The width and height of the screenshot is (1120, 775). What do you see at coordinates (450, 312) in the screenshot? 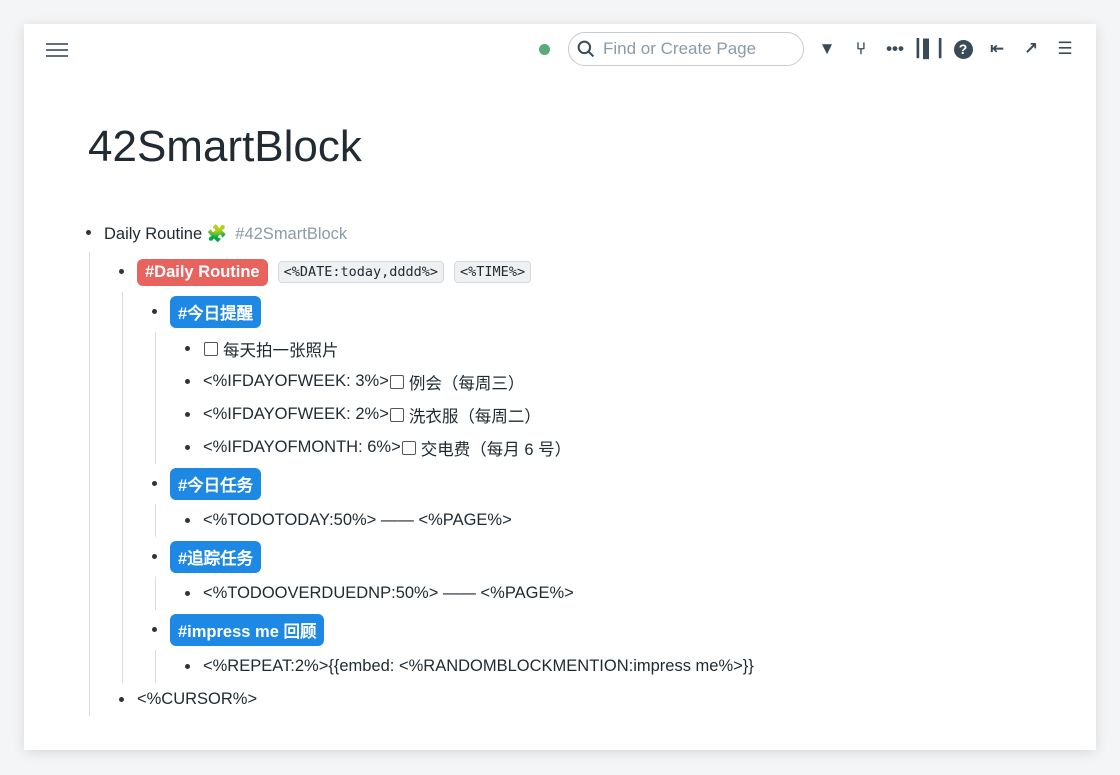
I see `block-reminder: #今日提醒` at bounding box center [450, 312].